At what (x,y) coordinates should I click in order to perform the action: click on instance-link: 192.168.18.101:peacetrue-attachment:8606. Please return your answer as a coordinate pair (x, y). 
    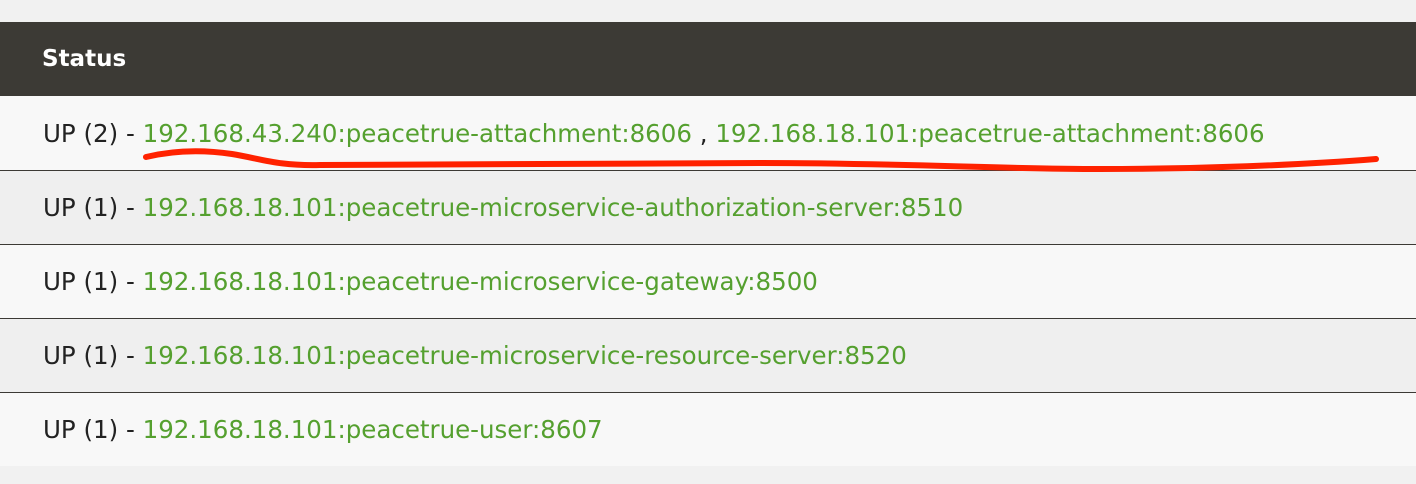
    Looking at the image, I should click on (989, 133).